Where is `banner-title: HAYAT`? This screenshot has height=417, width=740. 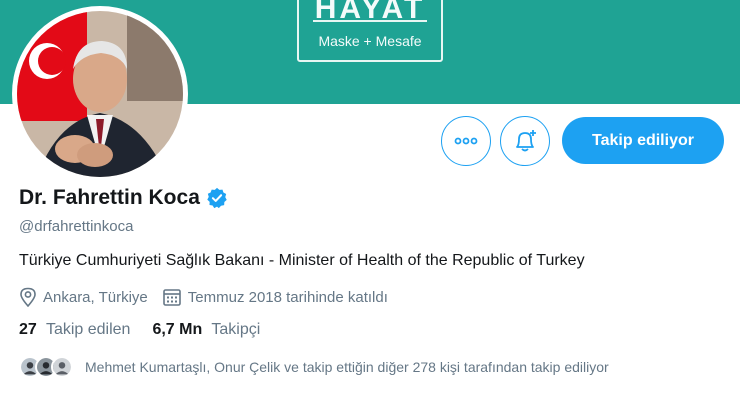
banner-title: HAYAT is located at coordinates (370, 12).